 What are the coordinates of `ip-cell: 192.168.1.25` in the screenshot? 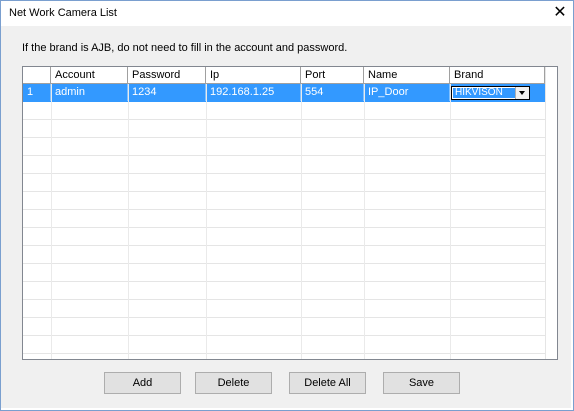 It's located at (253, 92).